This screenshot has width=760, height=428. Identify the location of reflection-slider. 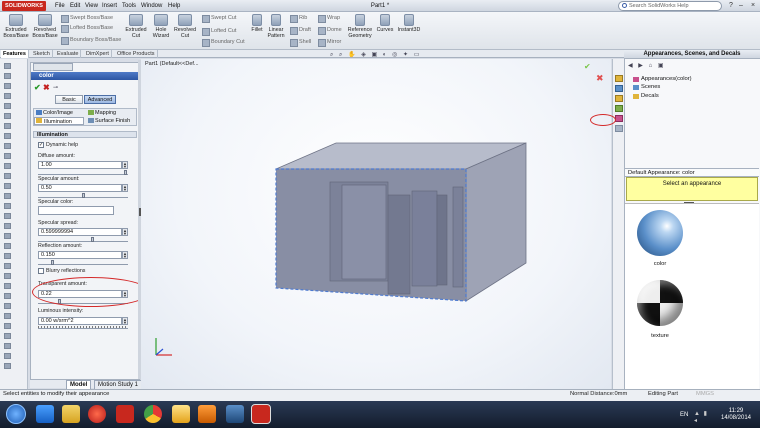
(83, 262).